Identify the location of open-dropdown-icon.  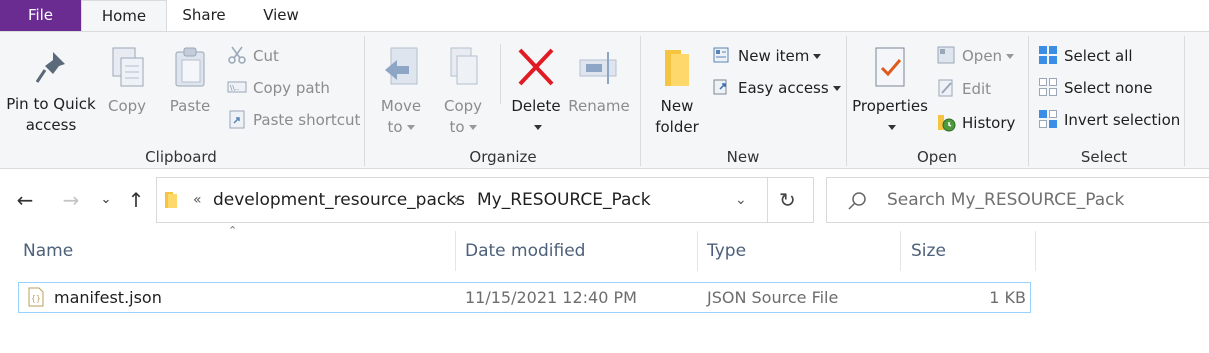
(1010, 56).